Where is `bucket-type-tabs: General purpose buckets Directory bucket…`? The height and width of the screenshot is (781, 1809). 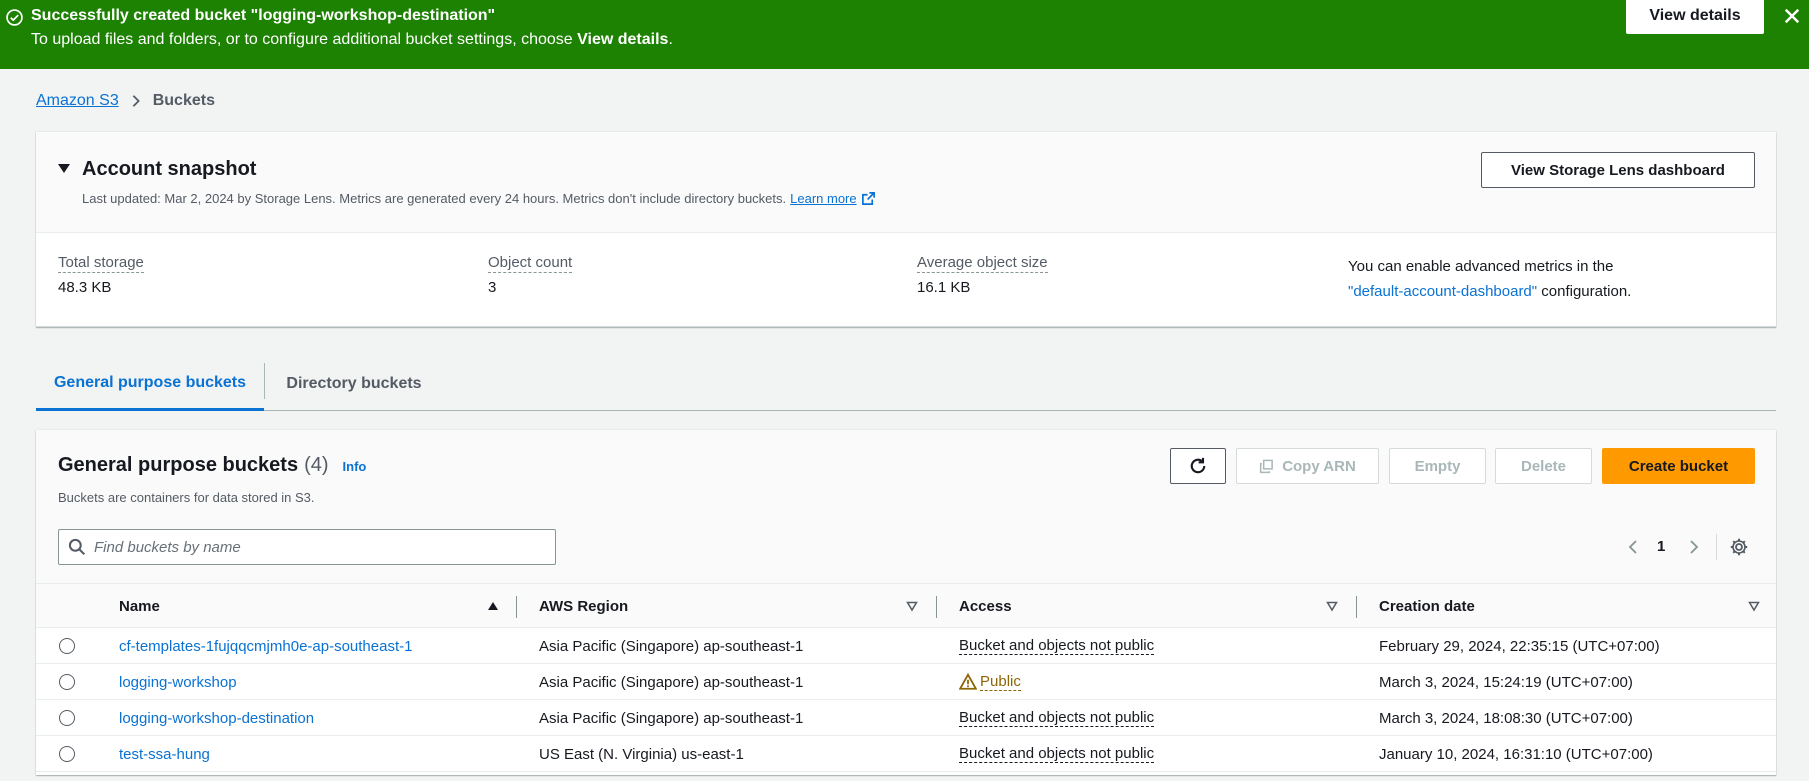 bucket-type-tabs: General purpose buckets Directory bucket… is located at coordinates (906, 384).